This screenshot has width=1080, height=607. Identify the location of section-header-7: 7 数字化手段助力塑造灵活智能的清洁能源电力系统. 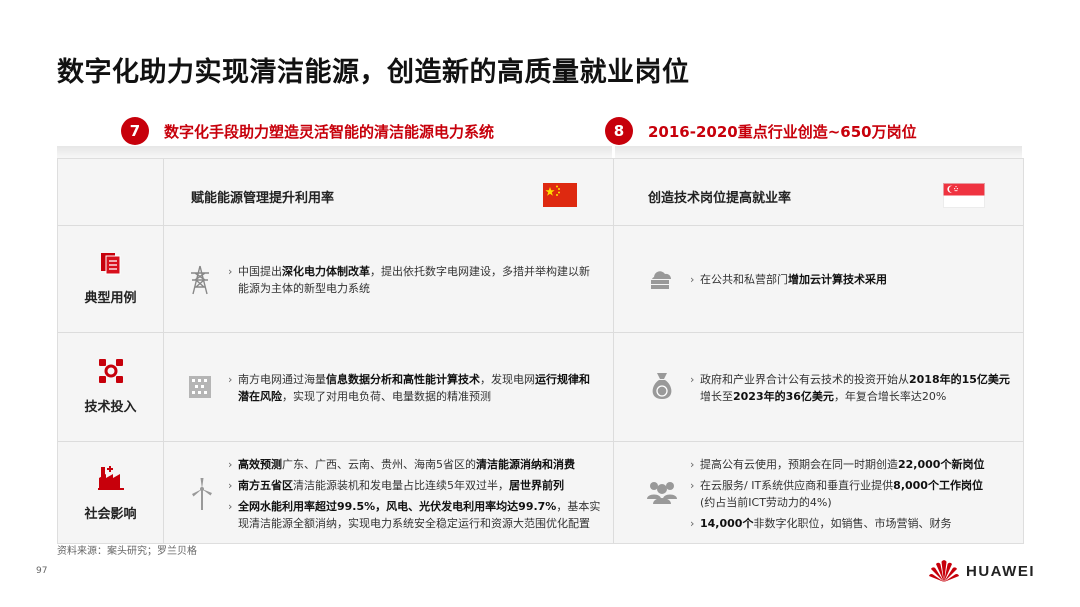
(307, 131).